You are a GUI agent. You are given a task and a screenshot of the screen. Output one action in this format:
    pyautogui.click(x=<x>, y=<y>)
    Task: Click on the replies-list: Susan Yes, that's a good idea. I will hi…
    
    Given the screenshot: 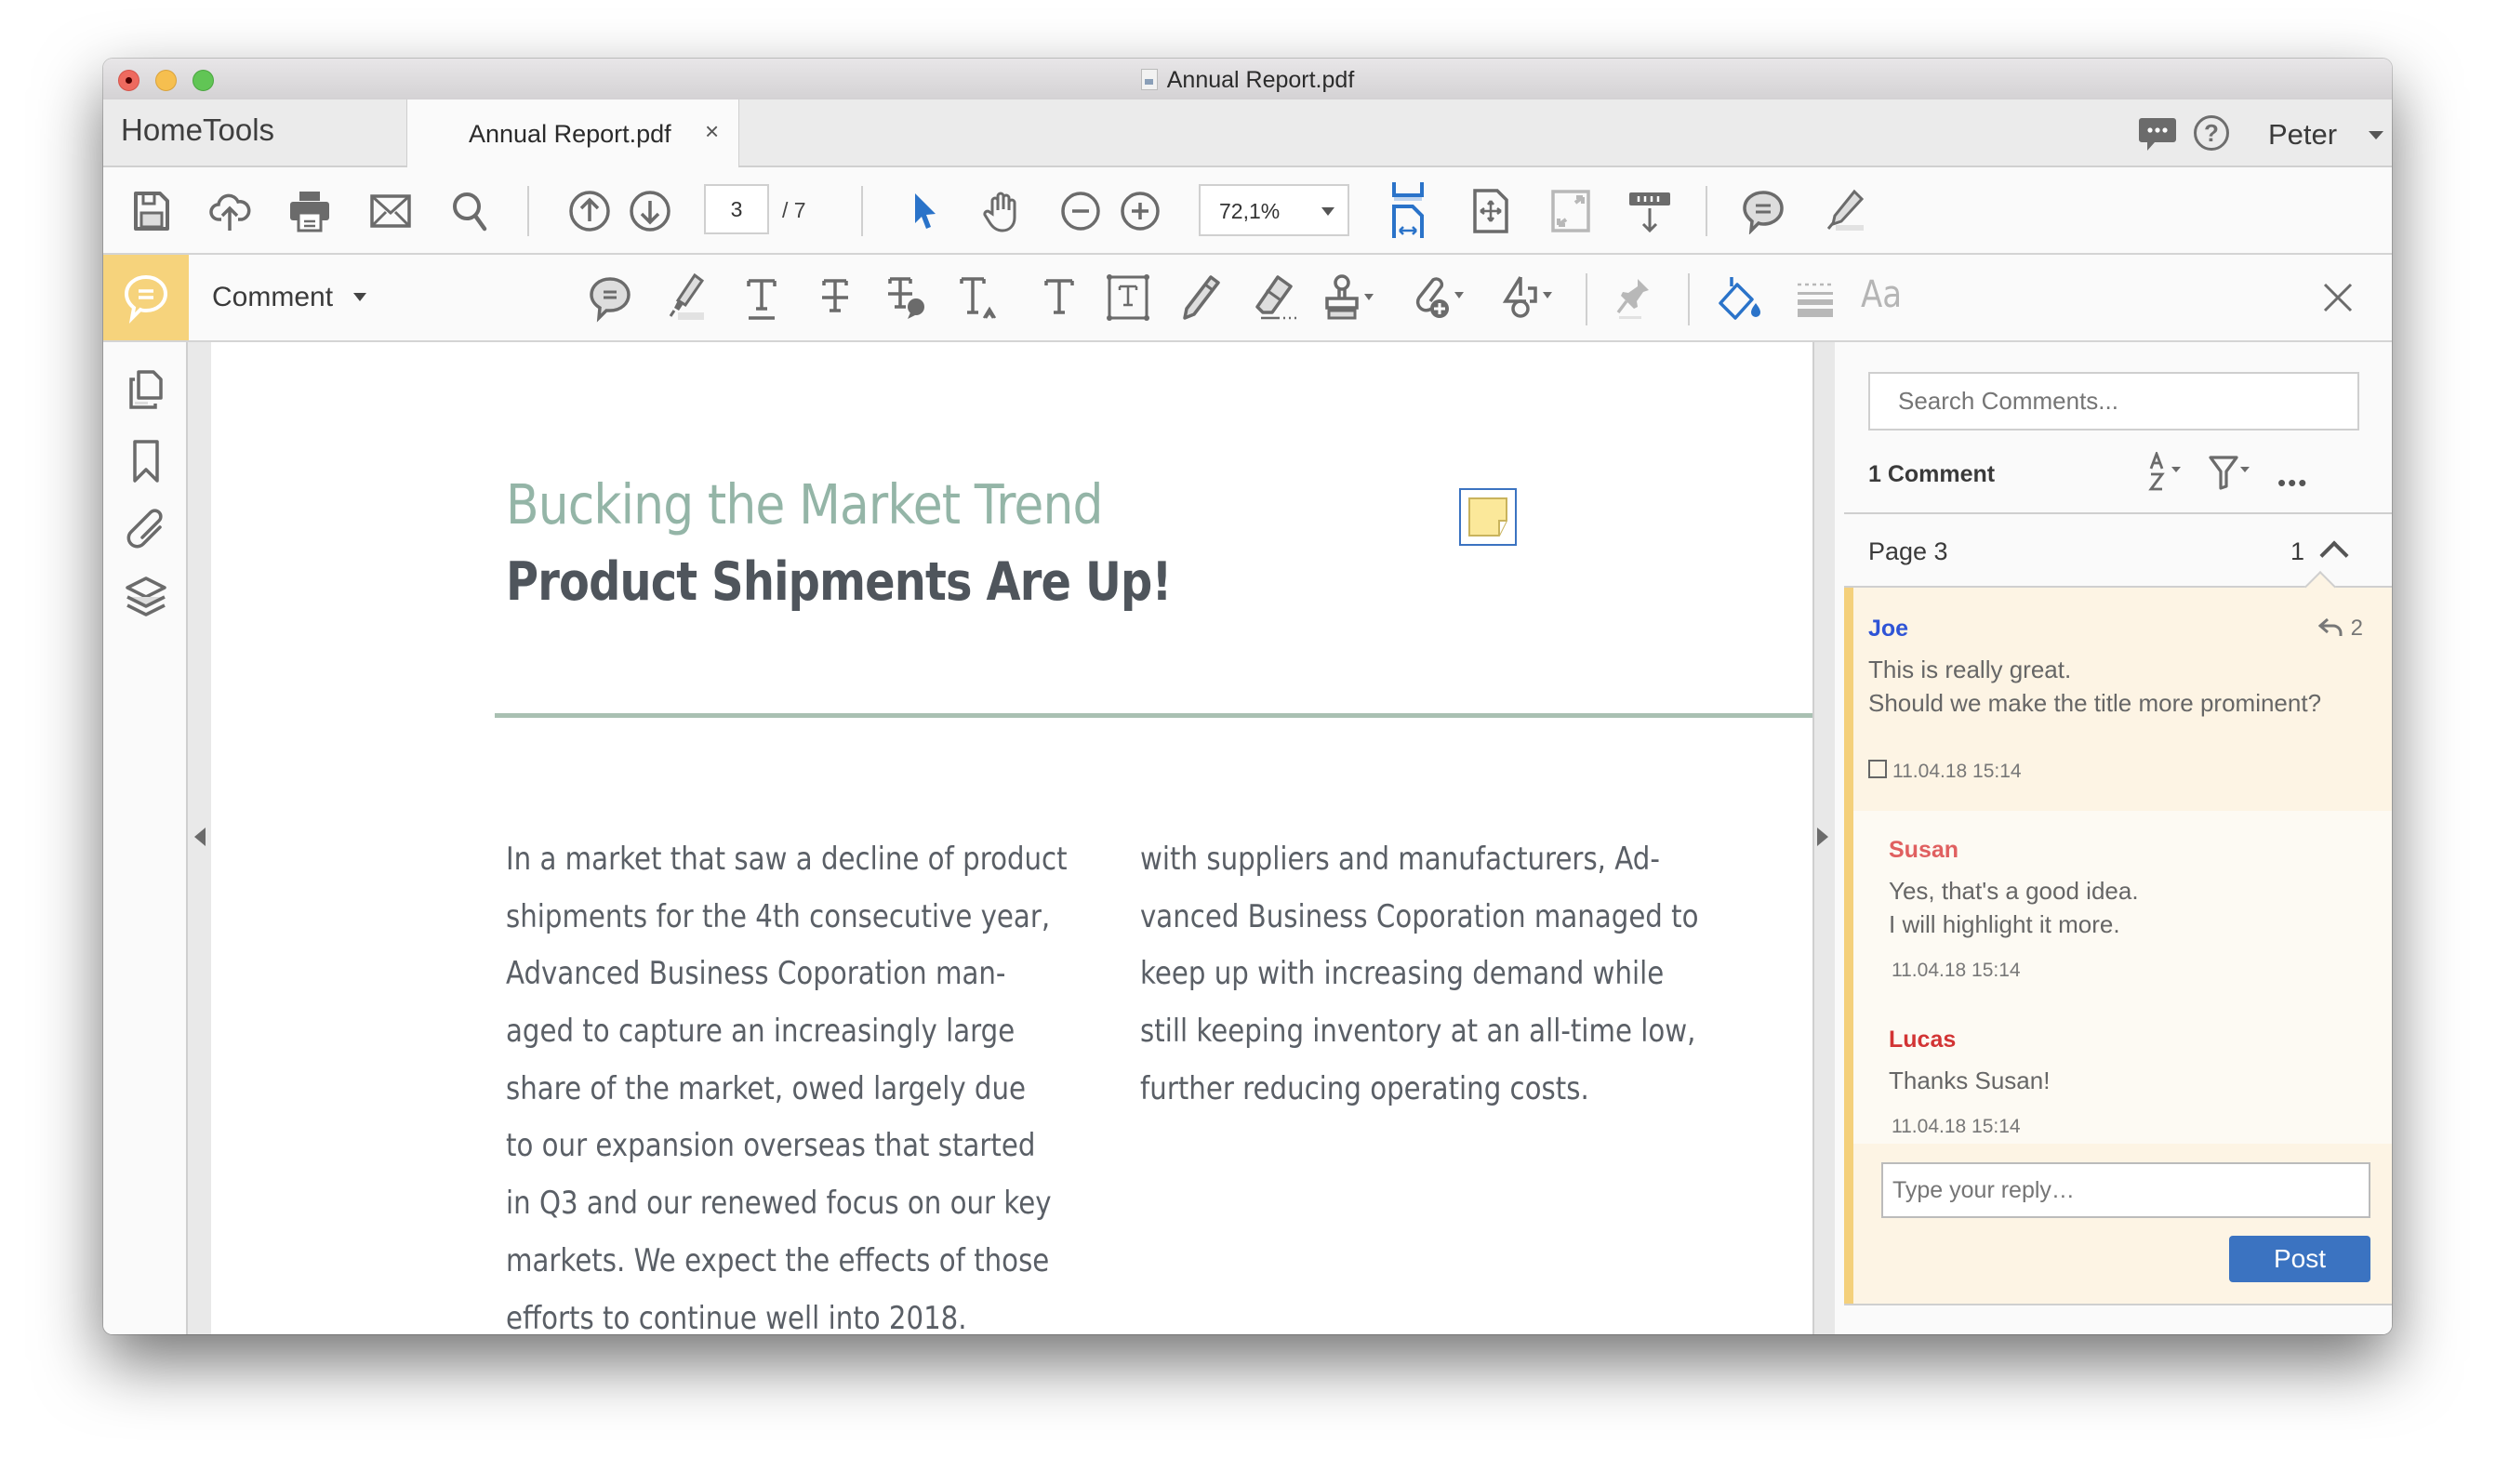 What is the action you would take?
    pyautogui.click(x=2122, y=977)
    